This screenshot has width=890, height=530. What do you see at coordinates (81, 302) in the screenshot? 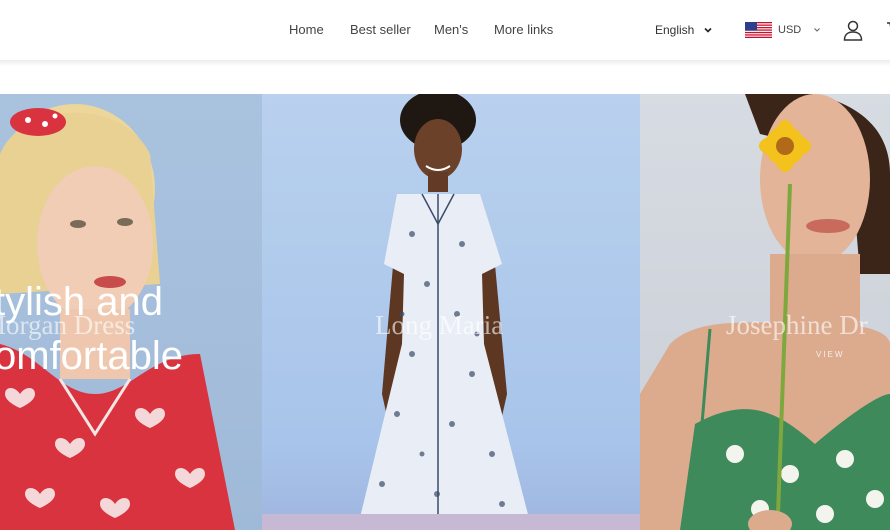
I see `hero-headline-line1: tylish and` at bounding box center [81, 302].